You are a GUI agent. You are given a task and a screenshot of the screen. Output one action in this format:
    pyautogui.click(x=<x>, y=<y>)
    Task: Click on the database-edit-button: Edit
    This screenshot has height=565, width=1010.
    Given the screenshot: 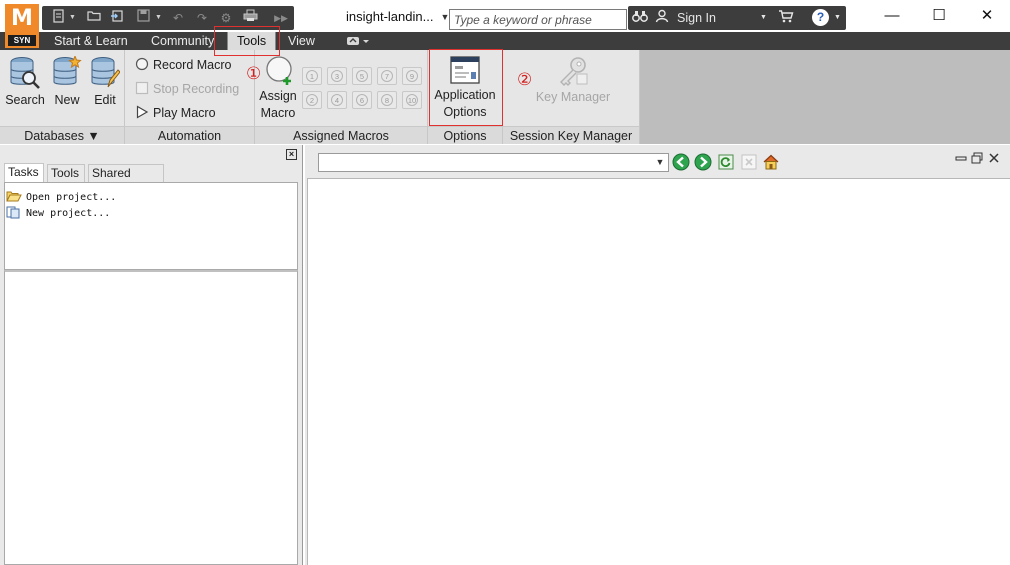 What is the action you would take?
    pyautogui.click(x=105, y=80)
    